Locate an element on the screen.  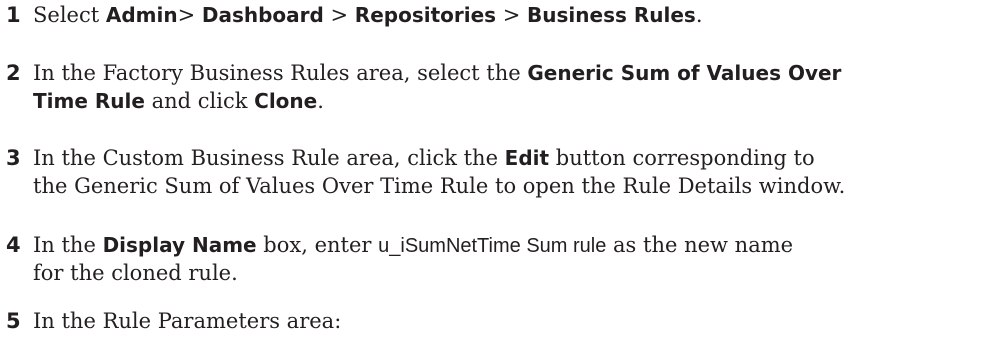
rule-name-cont: Time Rule is located at coordinates (89, 101).